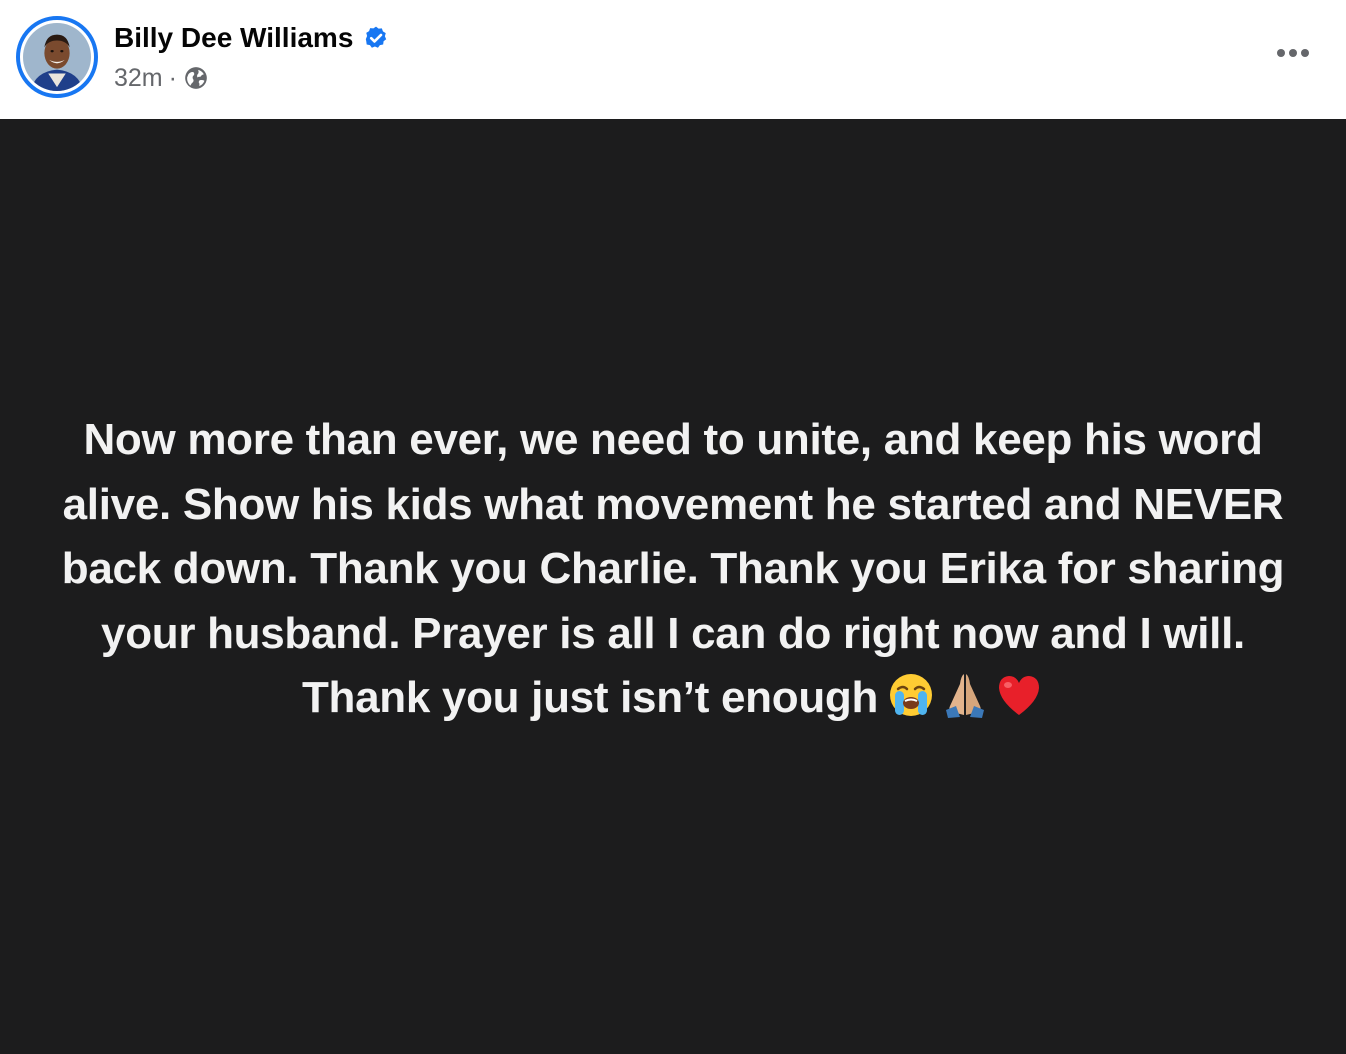 This screenshot has height=1054, width=1346. Describe the element at coordinates (1019, 696) in the screenshot. I see `red-heart-emoji` at that location.